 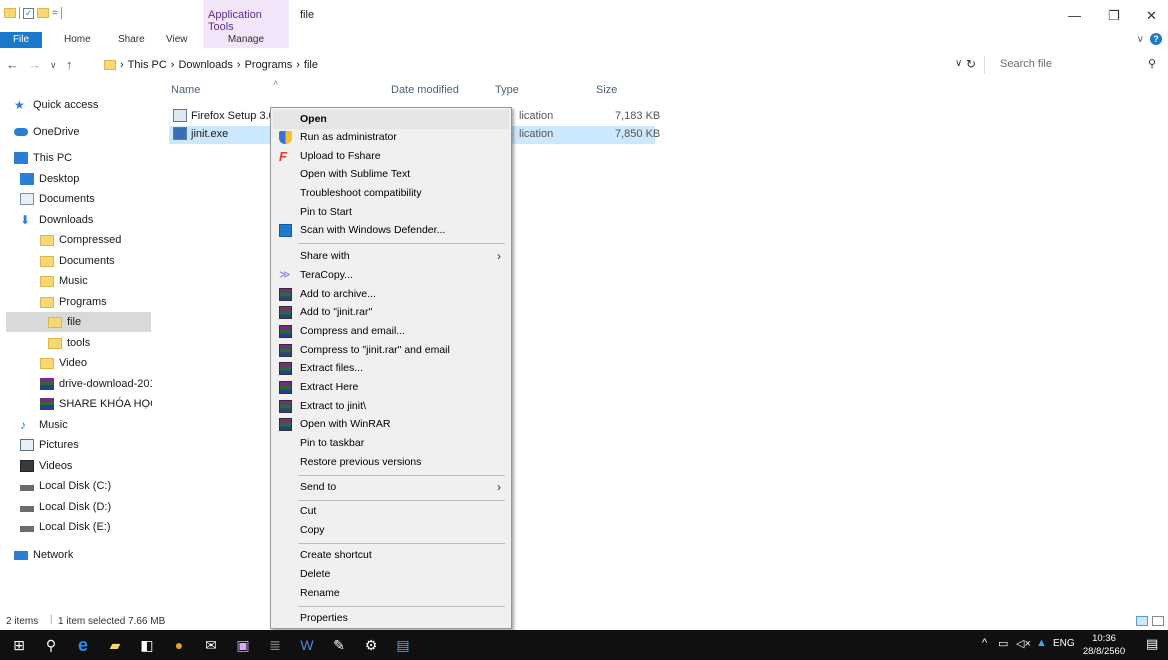 I want to click on menu-item-copy: Copy, so click(x=391, y=530).